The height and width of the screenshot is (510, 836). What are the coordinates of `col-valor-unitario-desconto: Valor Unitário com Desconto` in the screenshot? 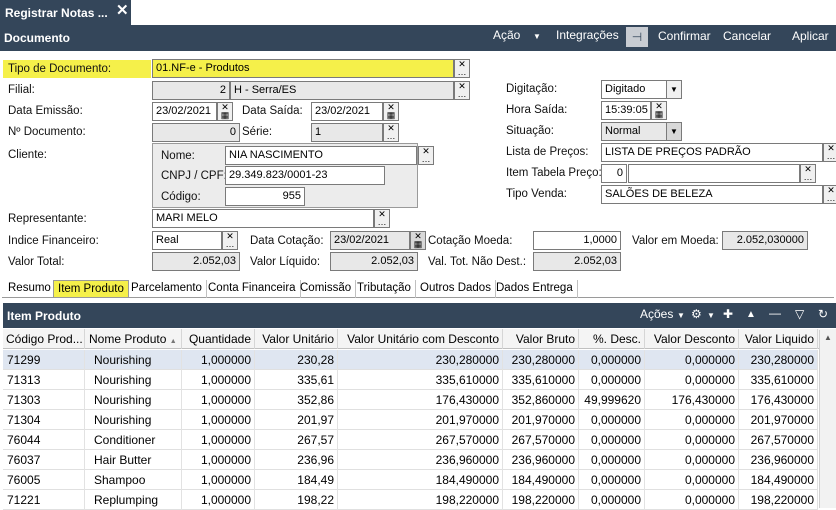 It's located at (421, 339).